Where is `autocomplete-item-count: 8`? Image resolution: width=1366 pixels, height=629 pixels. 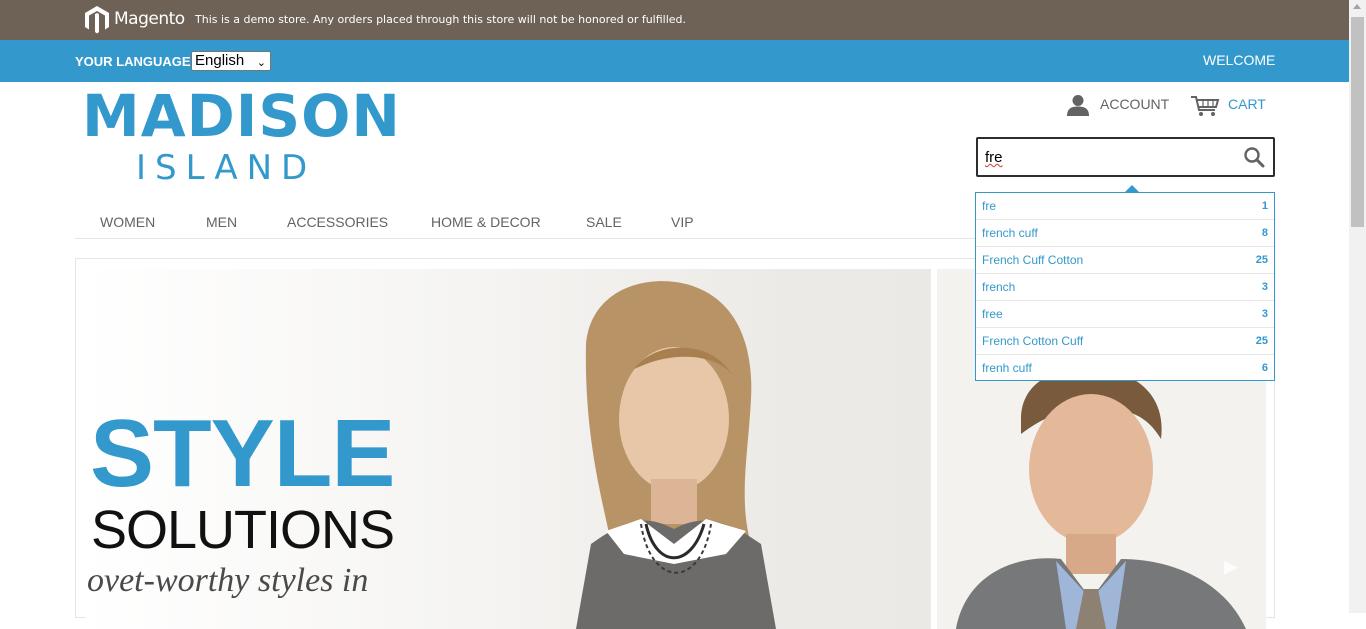
autocomplete-item-count: 8 is located at coordinates (1264, 233).